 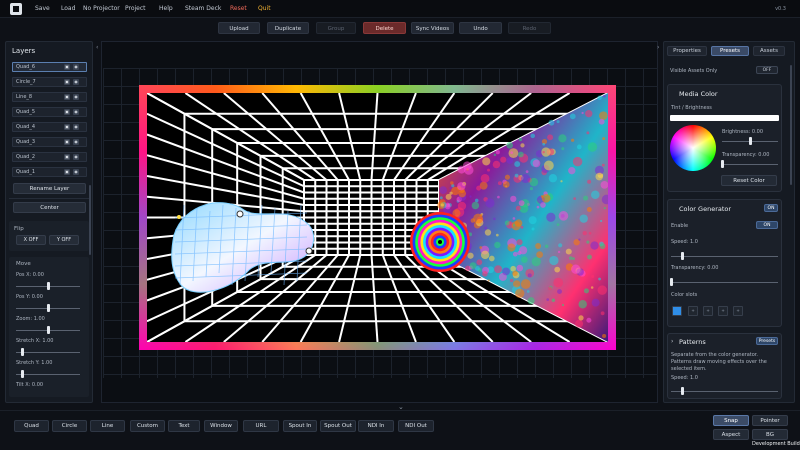 I want to click on collapse-right-icon: ›, so click(x=658, y=47).